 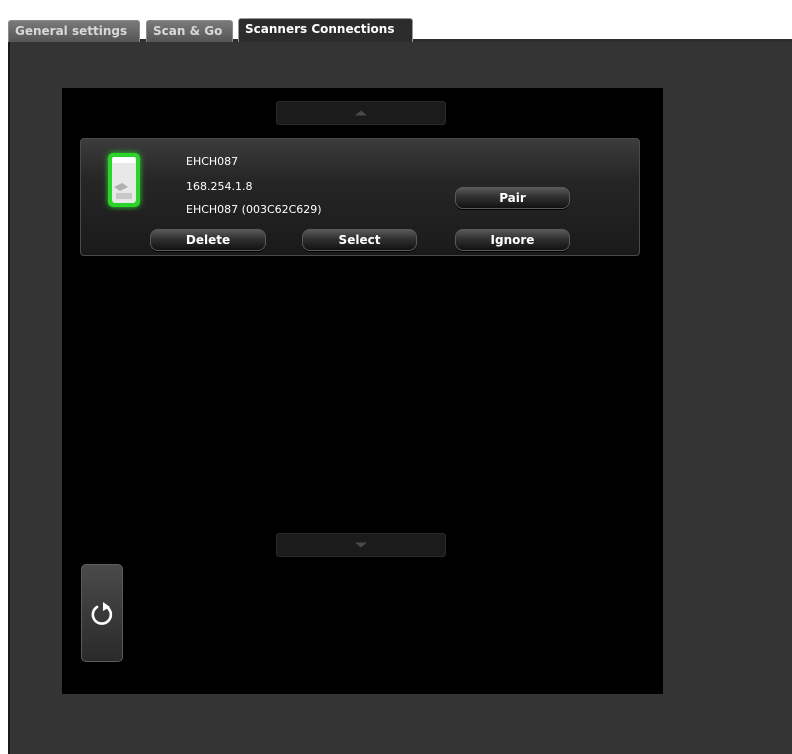 I want to click on triangle-up-icon, so click(x=361, y=113).